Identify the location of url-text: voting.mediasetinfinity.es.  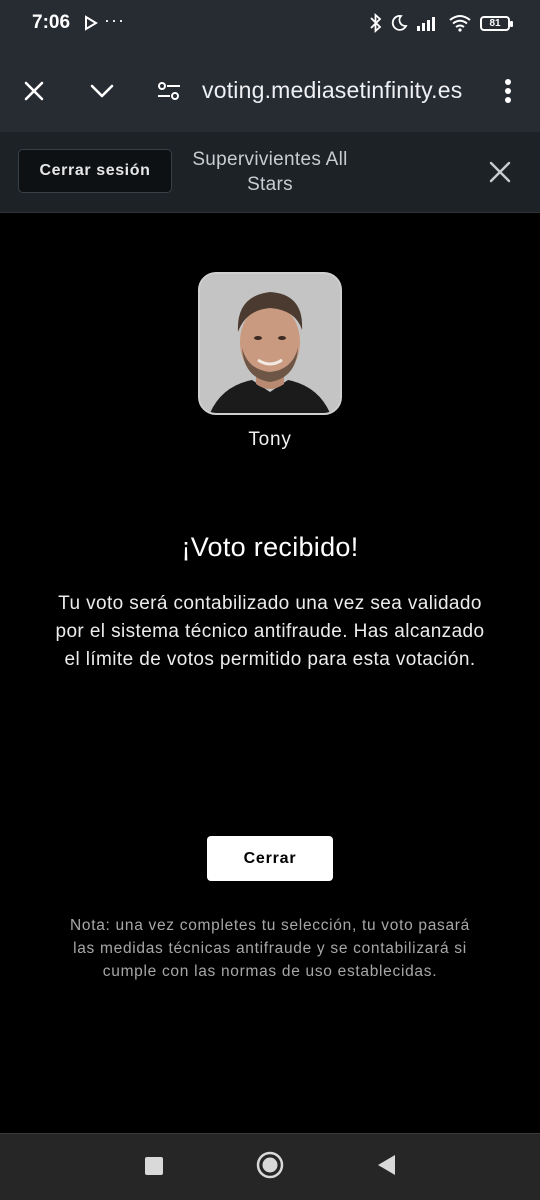
(332, 90).